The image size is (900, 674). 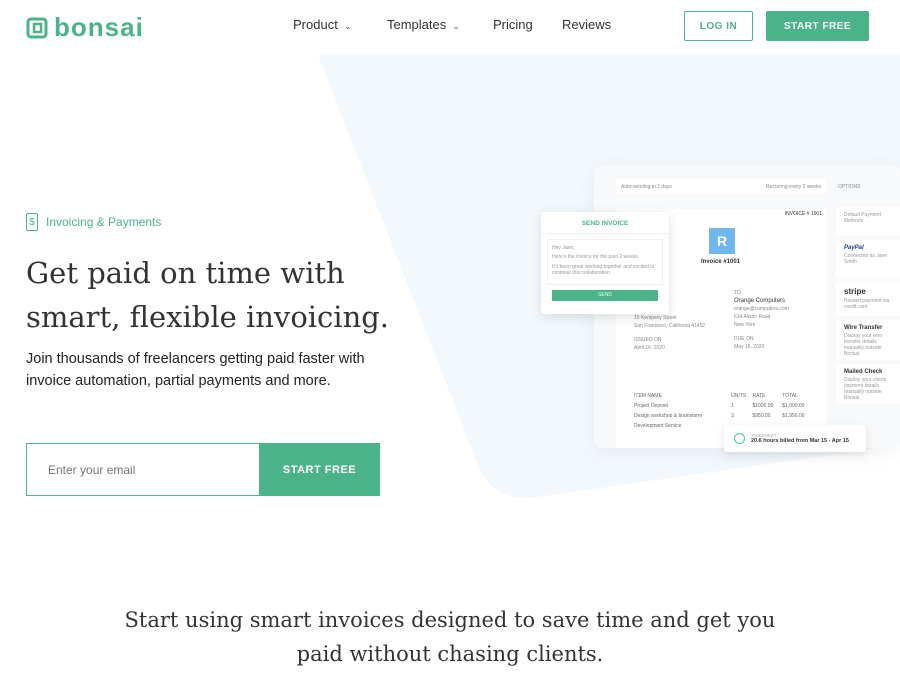 I want to click on send-button: SEND, so click(x=605, y=295).